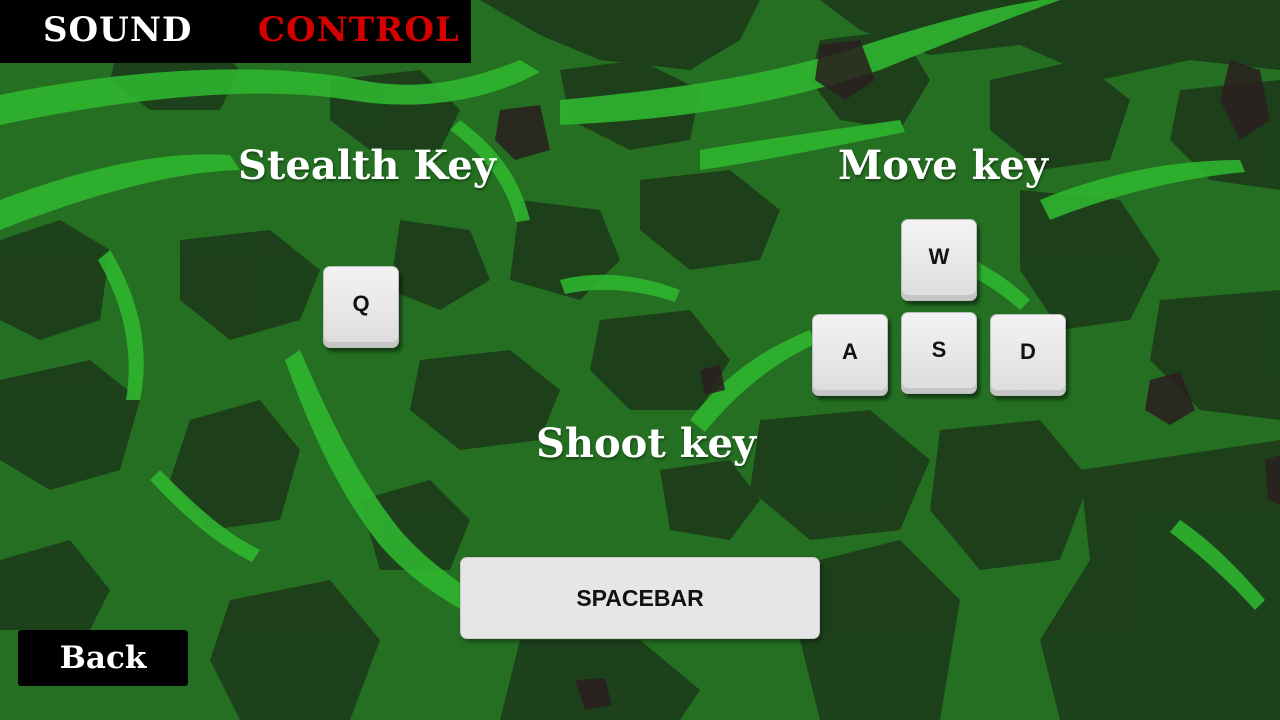 The image size is (1280, 720). Describe the element at coordinates (103, 658) in the screenshot. I see `back-button: Back` at that location.